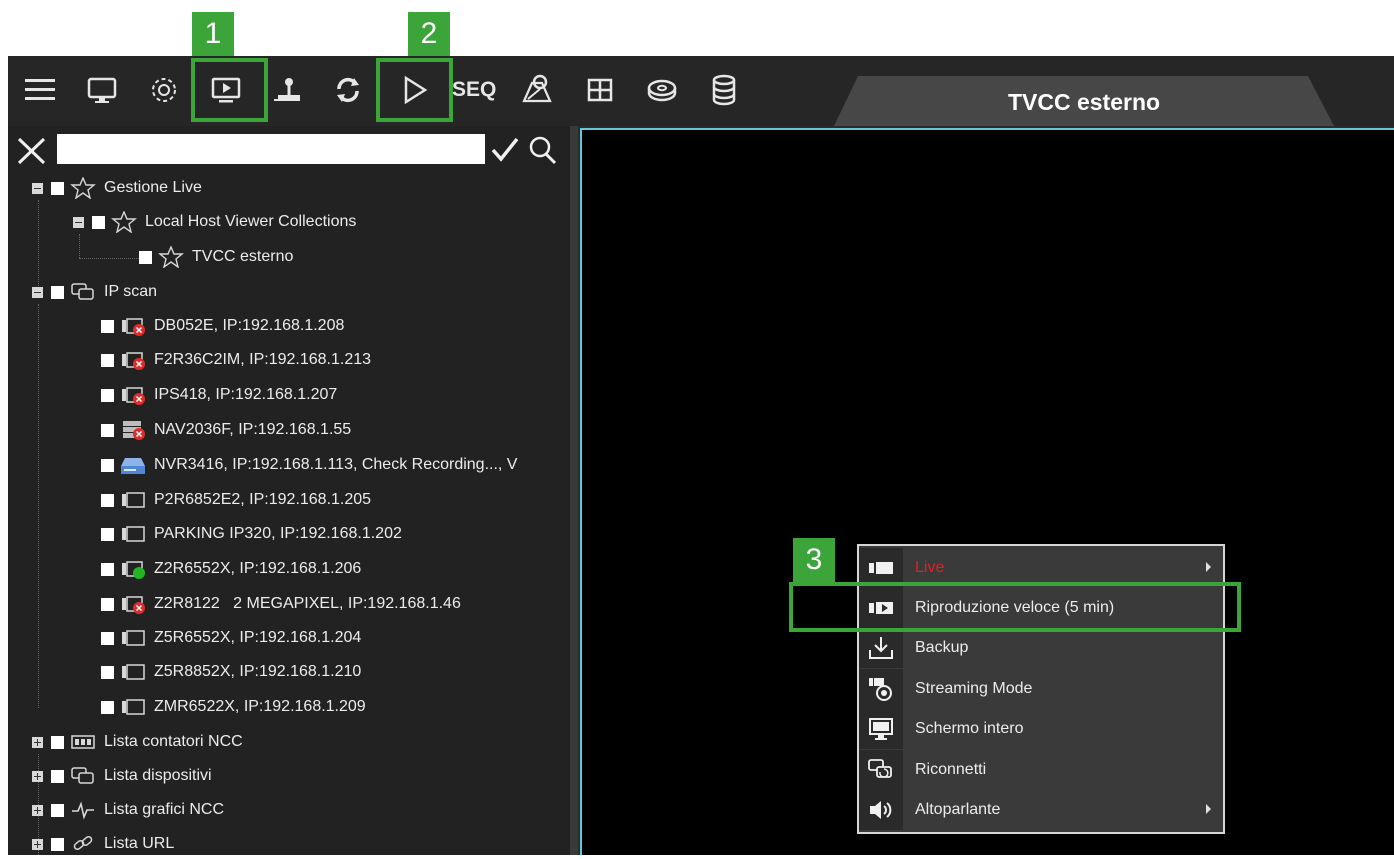 This screenshot has height=859, width=1394. Describe the element at coordinates (1208, 567) in the screenshot. I see `submenu-arrow-icon` at that location.